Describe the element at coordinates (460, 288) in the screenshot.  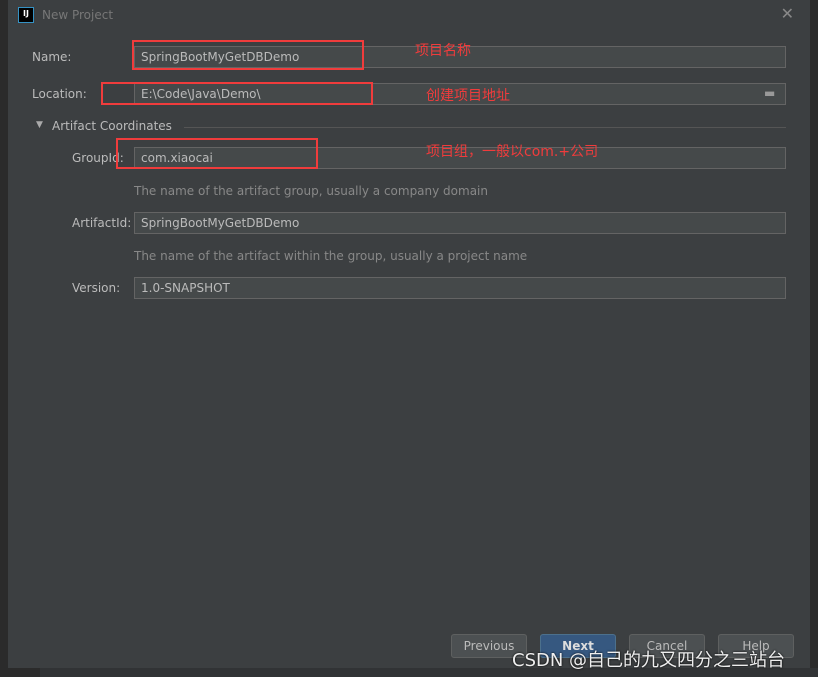
I see `version-input: 1.0-SNAPSHOT` at that location.